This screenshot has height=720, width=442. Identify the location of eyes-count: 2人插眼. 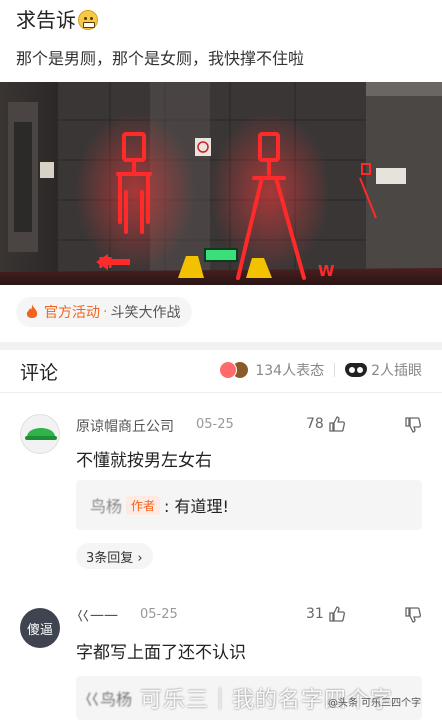
(396, 371).